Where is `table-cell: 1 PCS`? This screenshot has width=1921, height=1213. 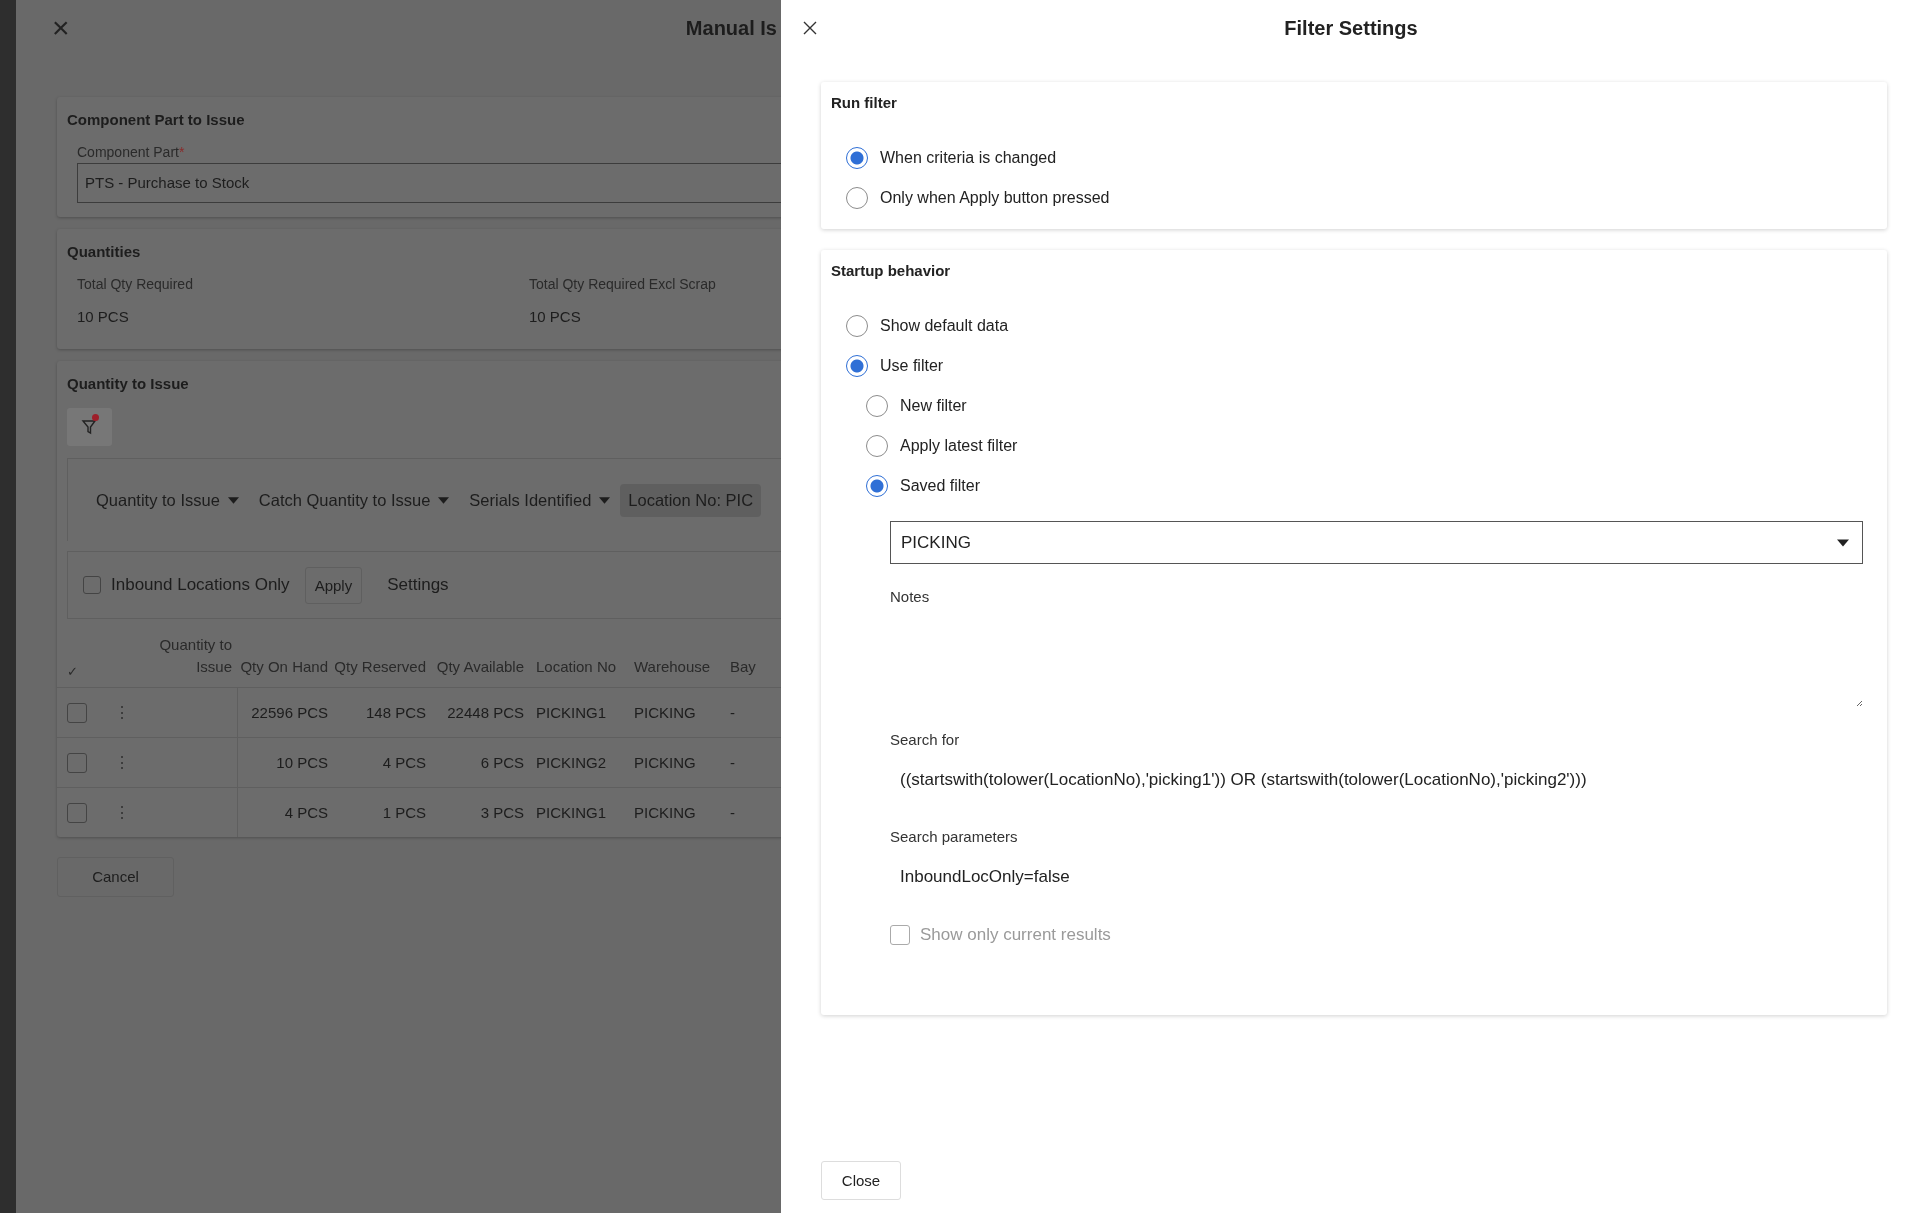 table-cell: 1 PCS is located at coordinates (404, 812).